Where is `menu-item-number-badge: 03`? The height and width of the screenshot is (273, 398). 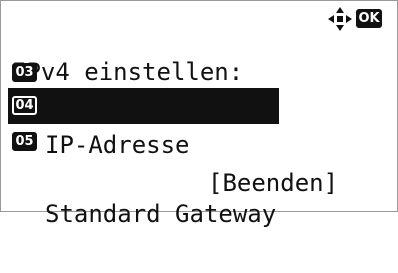
menu-item-number-badge: 03 is located at coordinates (24, 72).